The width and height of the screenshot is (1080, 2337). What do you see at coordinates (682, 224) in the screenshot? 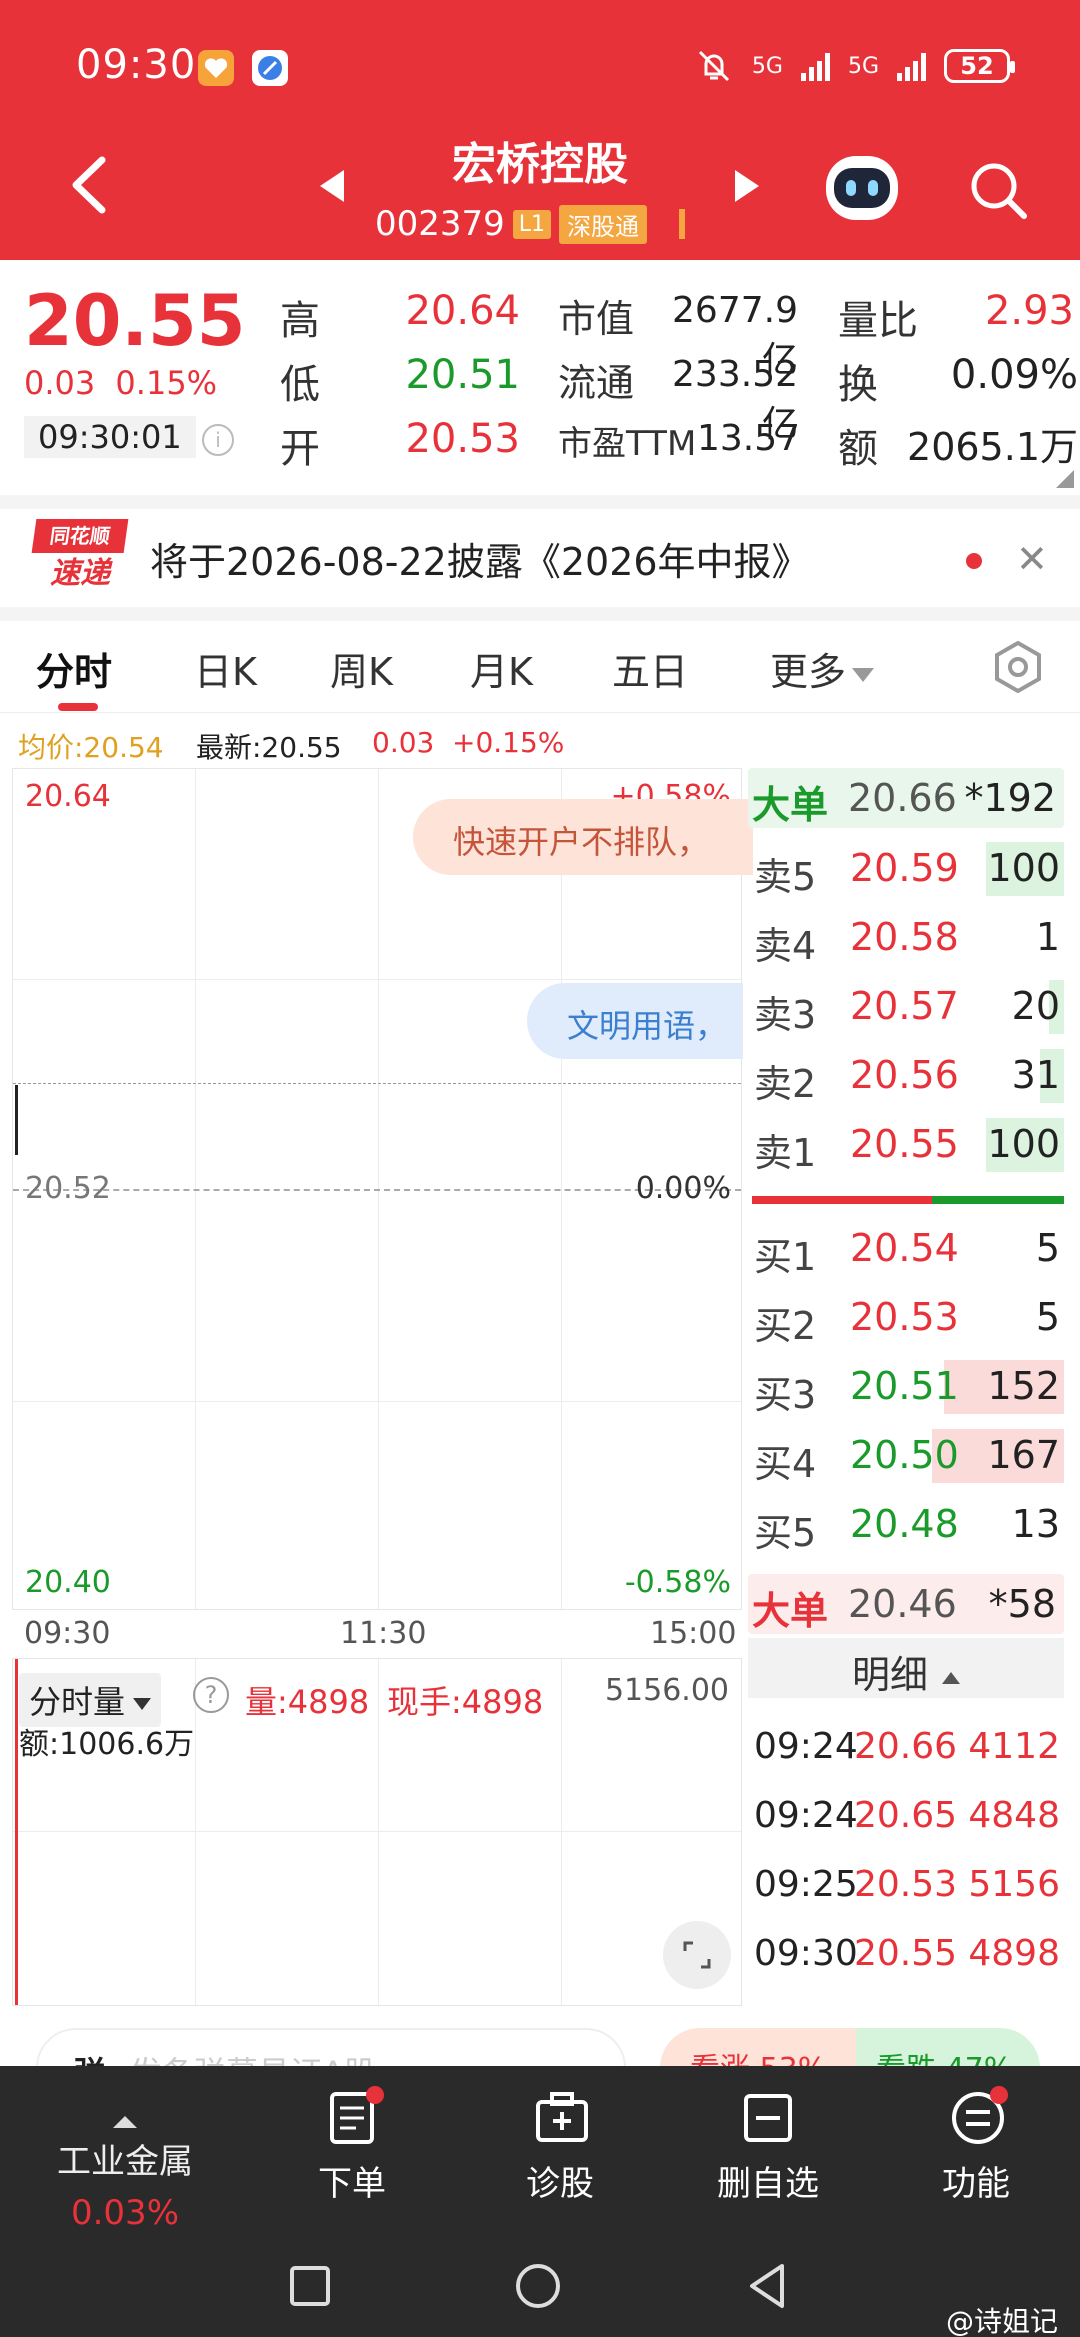
I see `badge-bar` at bounding box center [682, 224].